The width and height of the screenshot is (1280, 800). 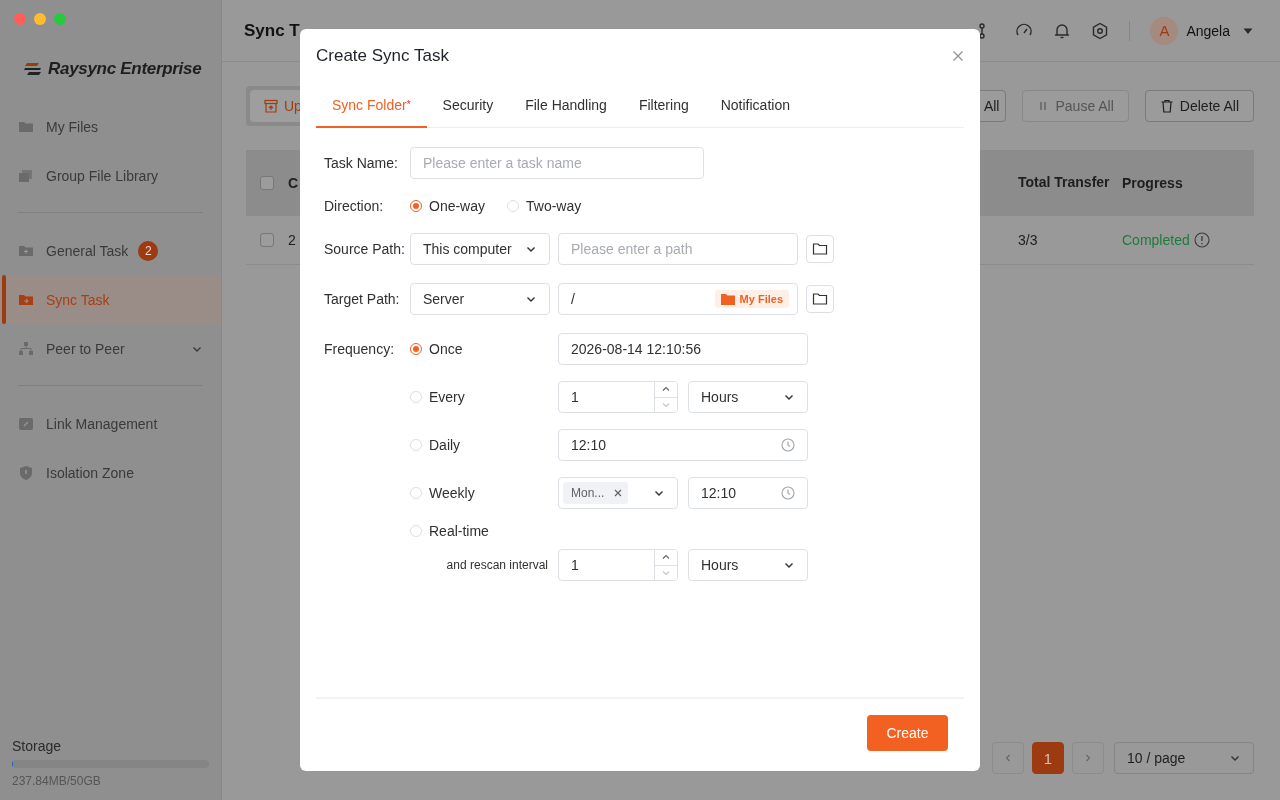 I want to click on field-label: Source Path:, so click(x=363, y=249).